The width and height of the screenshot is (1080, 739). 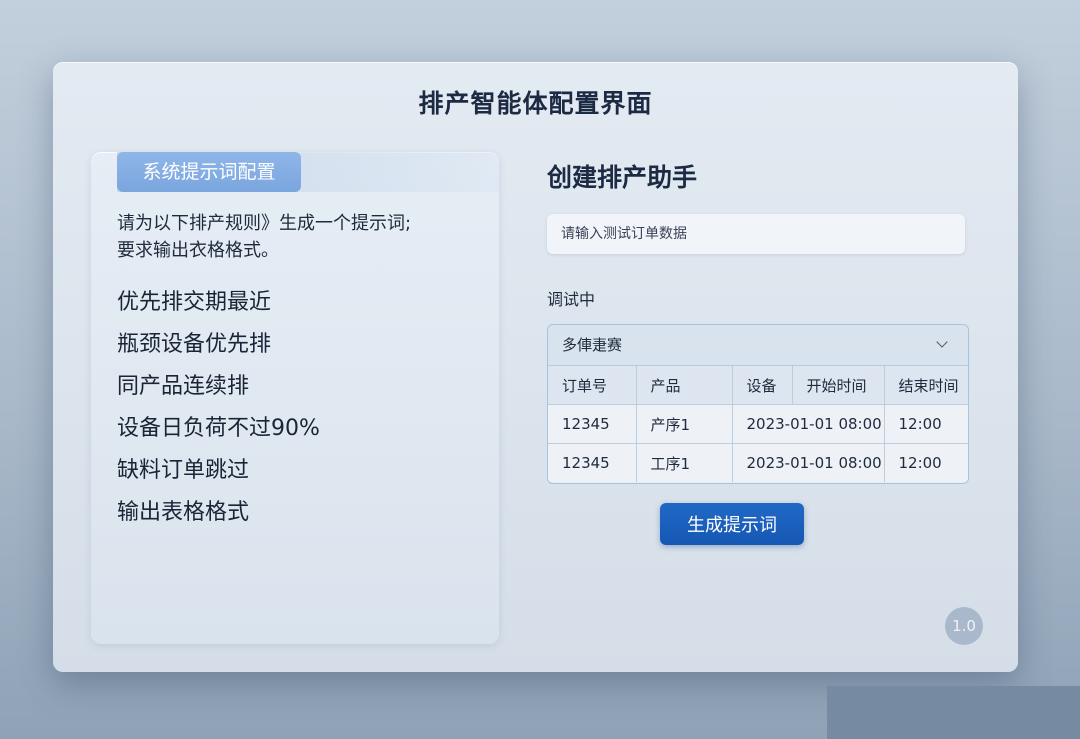 What do you see at coordinates (183, 386) in the screenshot?
I see `rule-item: 同产品连续排` at bounding box center [183, 386].